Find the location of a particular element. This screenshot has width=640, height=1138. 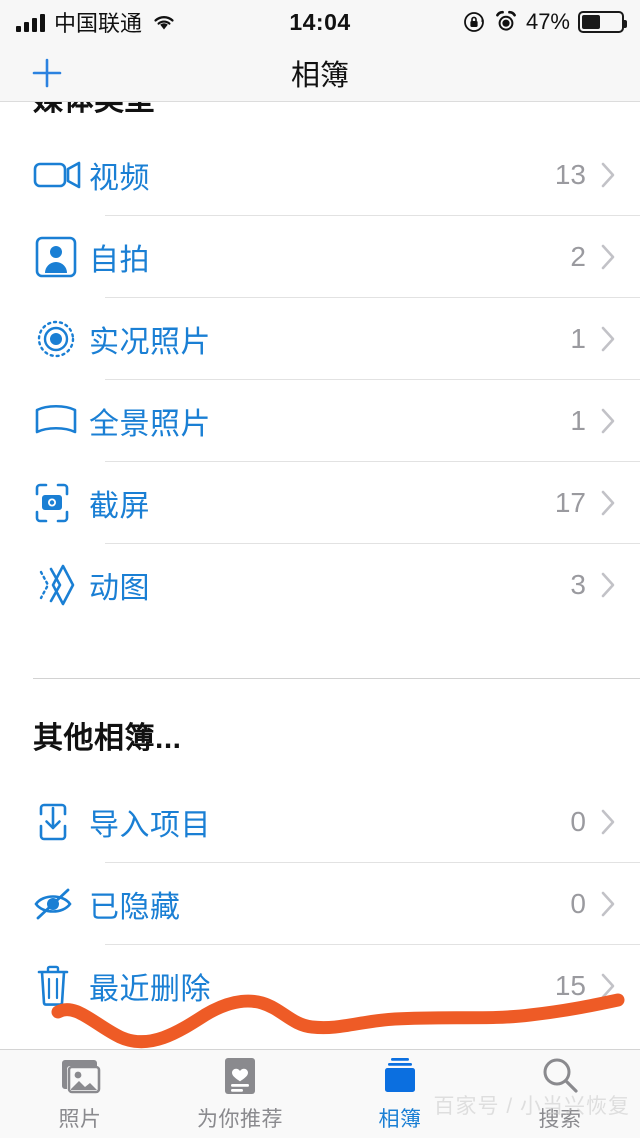

status-bar: 中国联通 14:04 47% is located at coordinates (320, 22).